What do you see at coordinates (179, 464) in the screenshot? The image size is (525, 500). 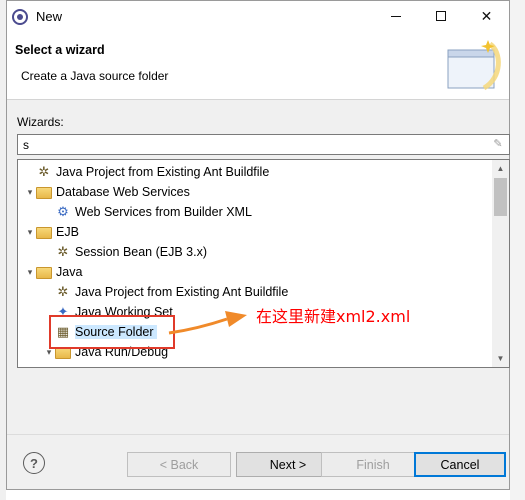 I see `back-button: < Back` at bounding box center [179, 464].